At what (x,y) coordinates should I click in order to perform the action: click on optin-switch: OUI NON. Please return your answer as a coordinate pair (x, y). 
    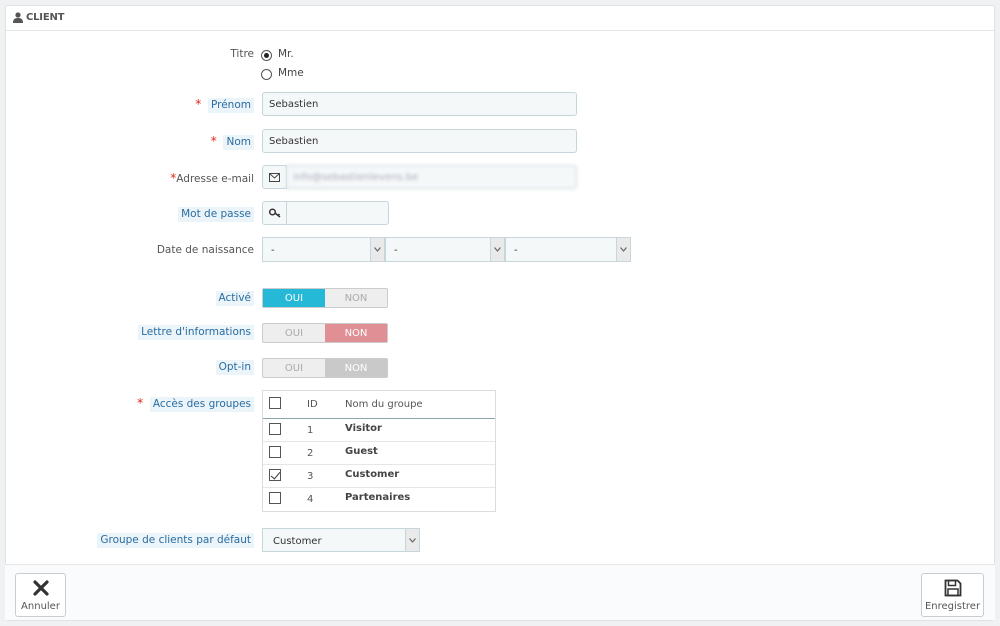
    Looking at the image, I should click on (325, 368).